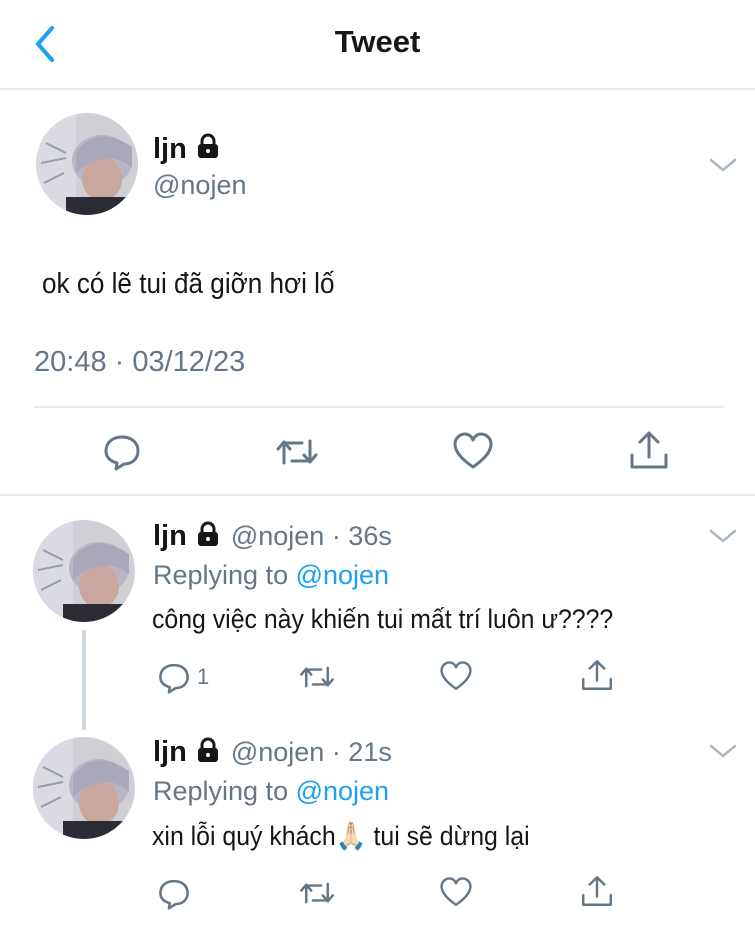  Describe the element at coordinates (139, 362) in the screenshot. I see `tweet-timestamp: 20:48 · 03/12/23` at that location.